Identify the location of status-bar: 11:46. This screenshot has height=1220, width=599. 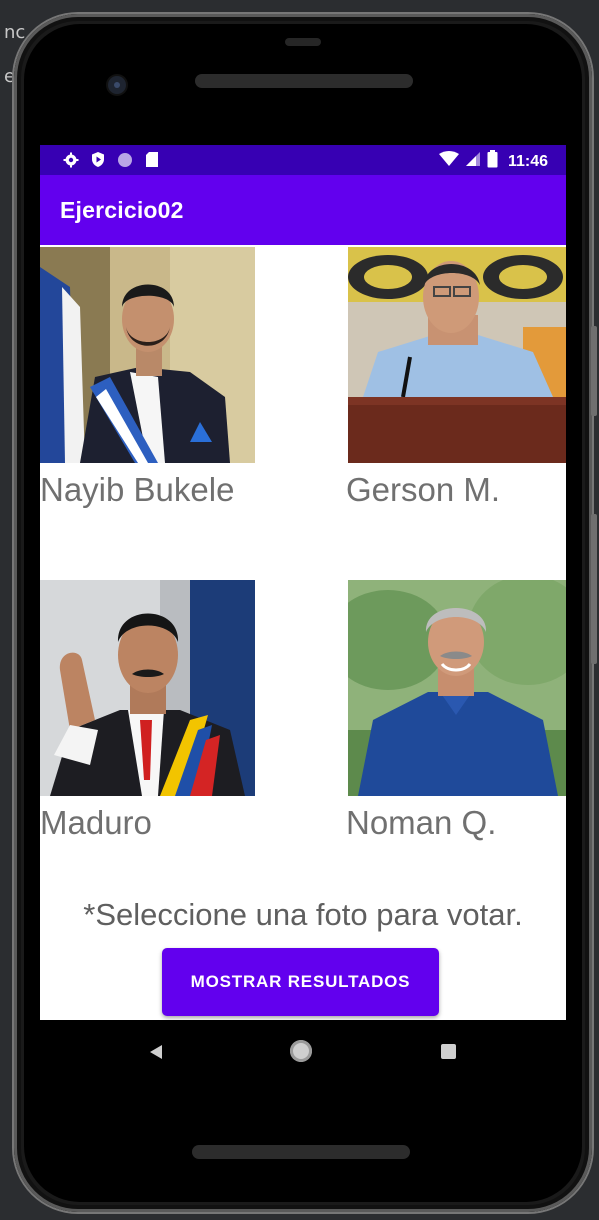
(303, 160).